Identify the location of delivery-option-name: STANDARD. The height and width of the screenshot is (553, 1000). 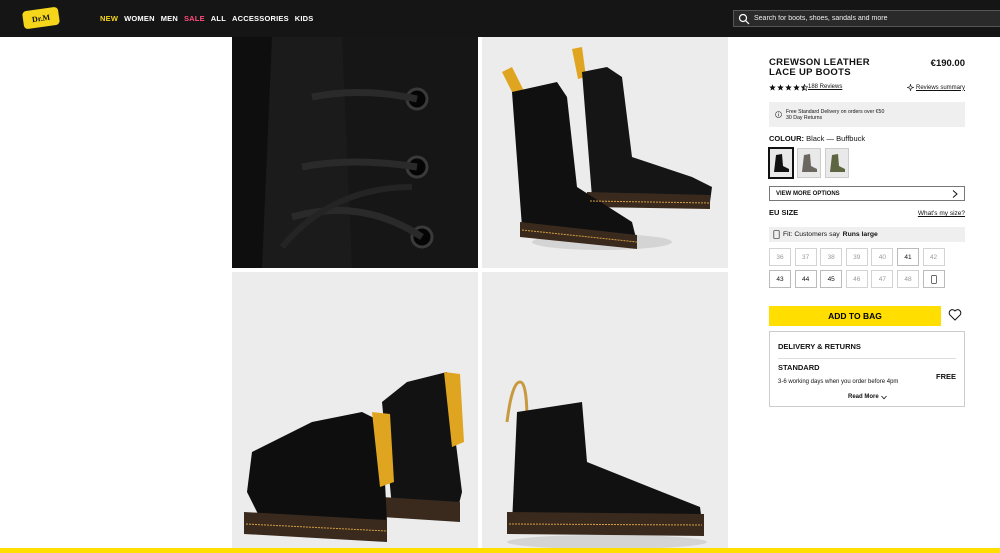
(799, 367).